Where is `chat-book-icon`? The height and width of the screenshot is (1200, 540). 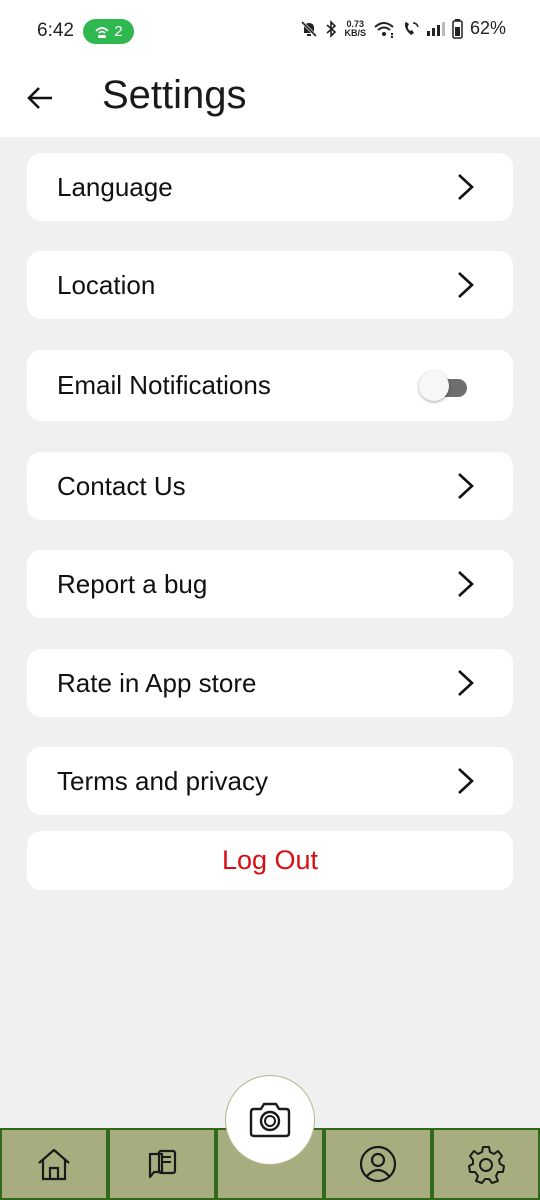
chat-book-icon is located at coordinates (162, 1164).